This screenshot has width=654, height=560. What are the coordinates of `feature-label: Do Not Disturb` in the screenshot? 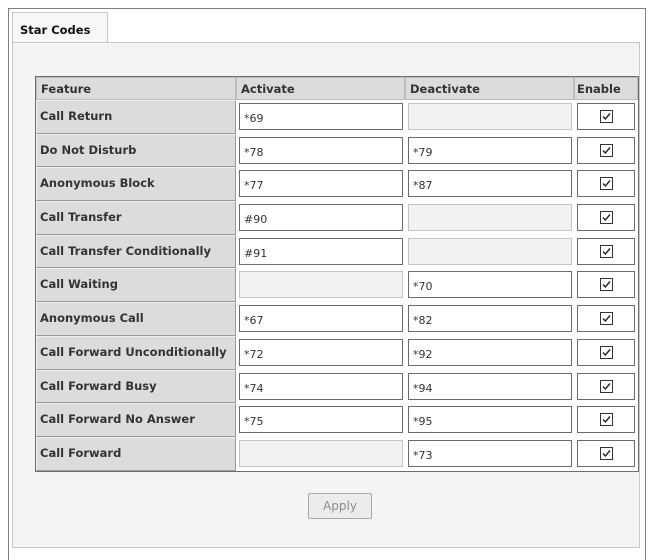 It's located at (136, 150).